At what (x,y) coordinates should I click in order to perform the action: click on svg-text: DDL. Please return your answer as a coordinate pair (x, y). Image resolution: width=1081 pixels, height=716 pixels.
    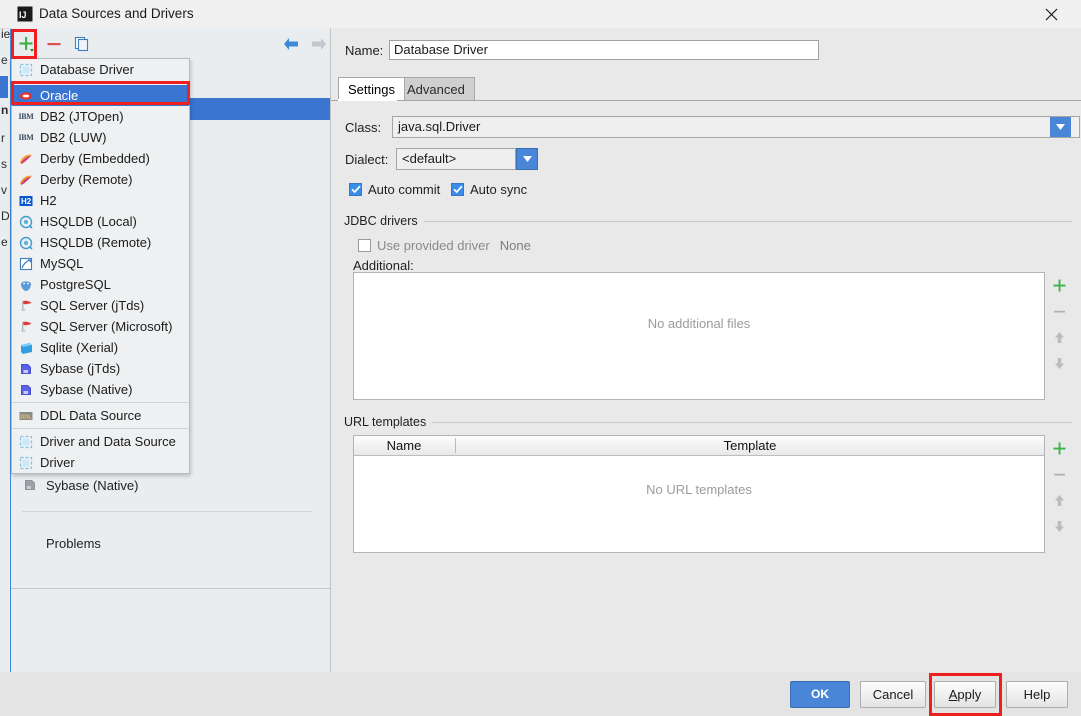
    Looking at the image, I should click on (26, 417).